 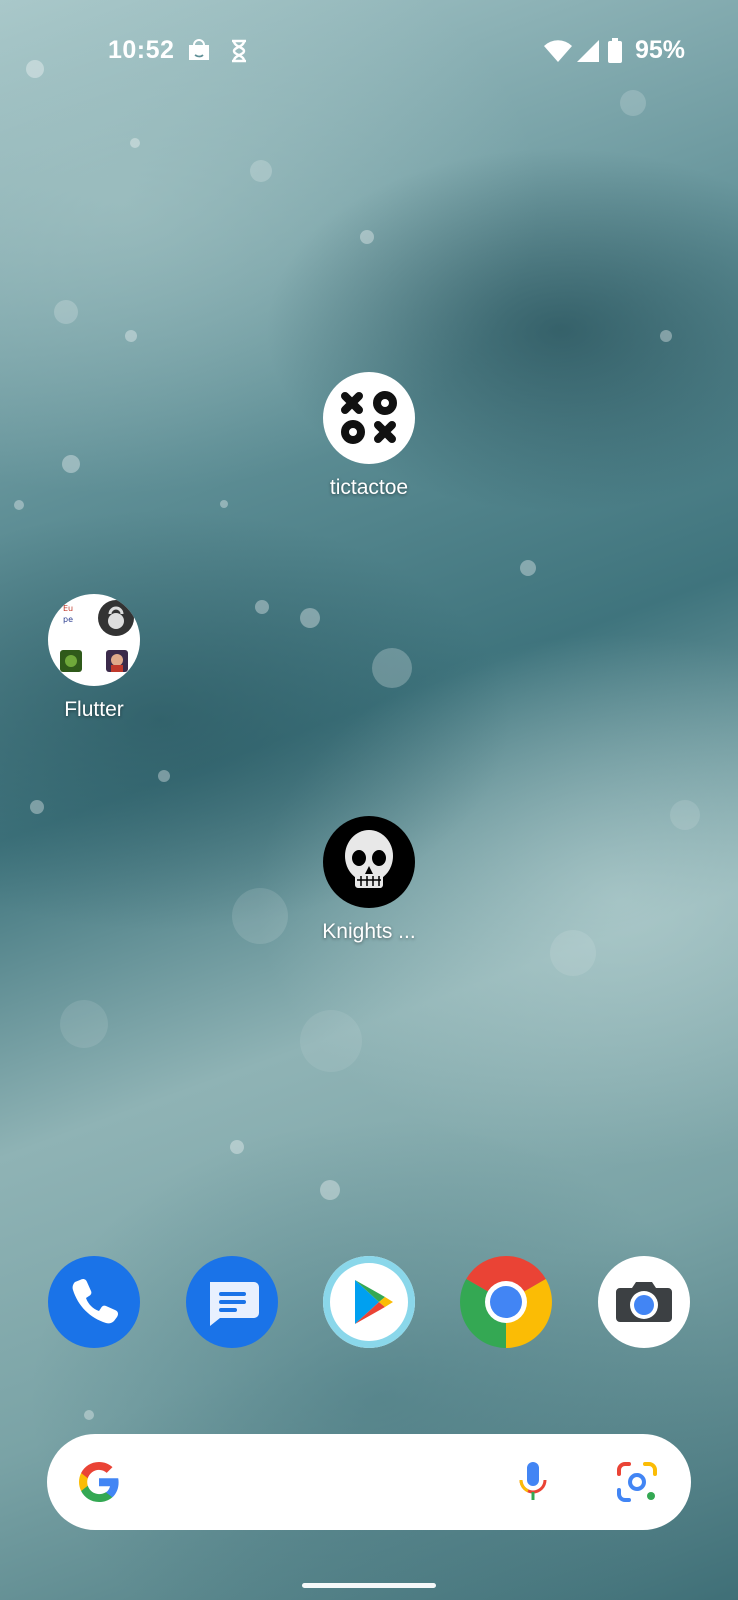 What do you see at coordinates (239, 51) in the screenshot?
I see `hourglass-icon` at bounding box center [239, 51].